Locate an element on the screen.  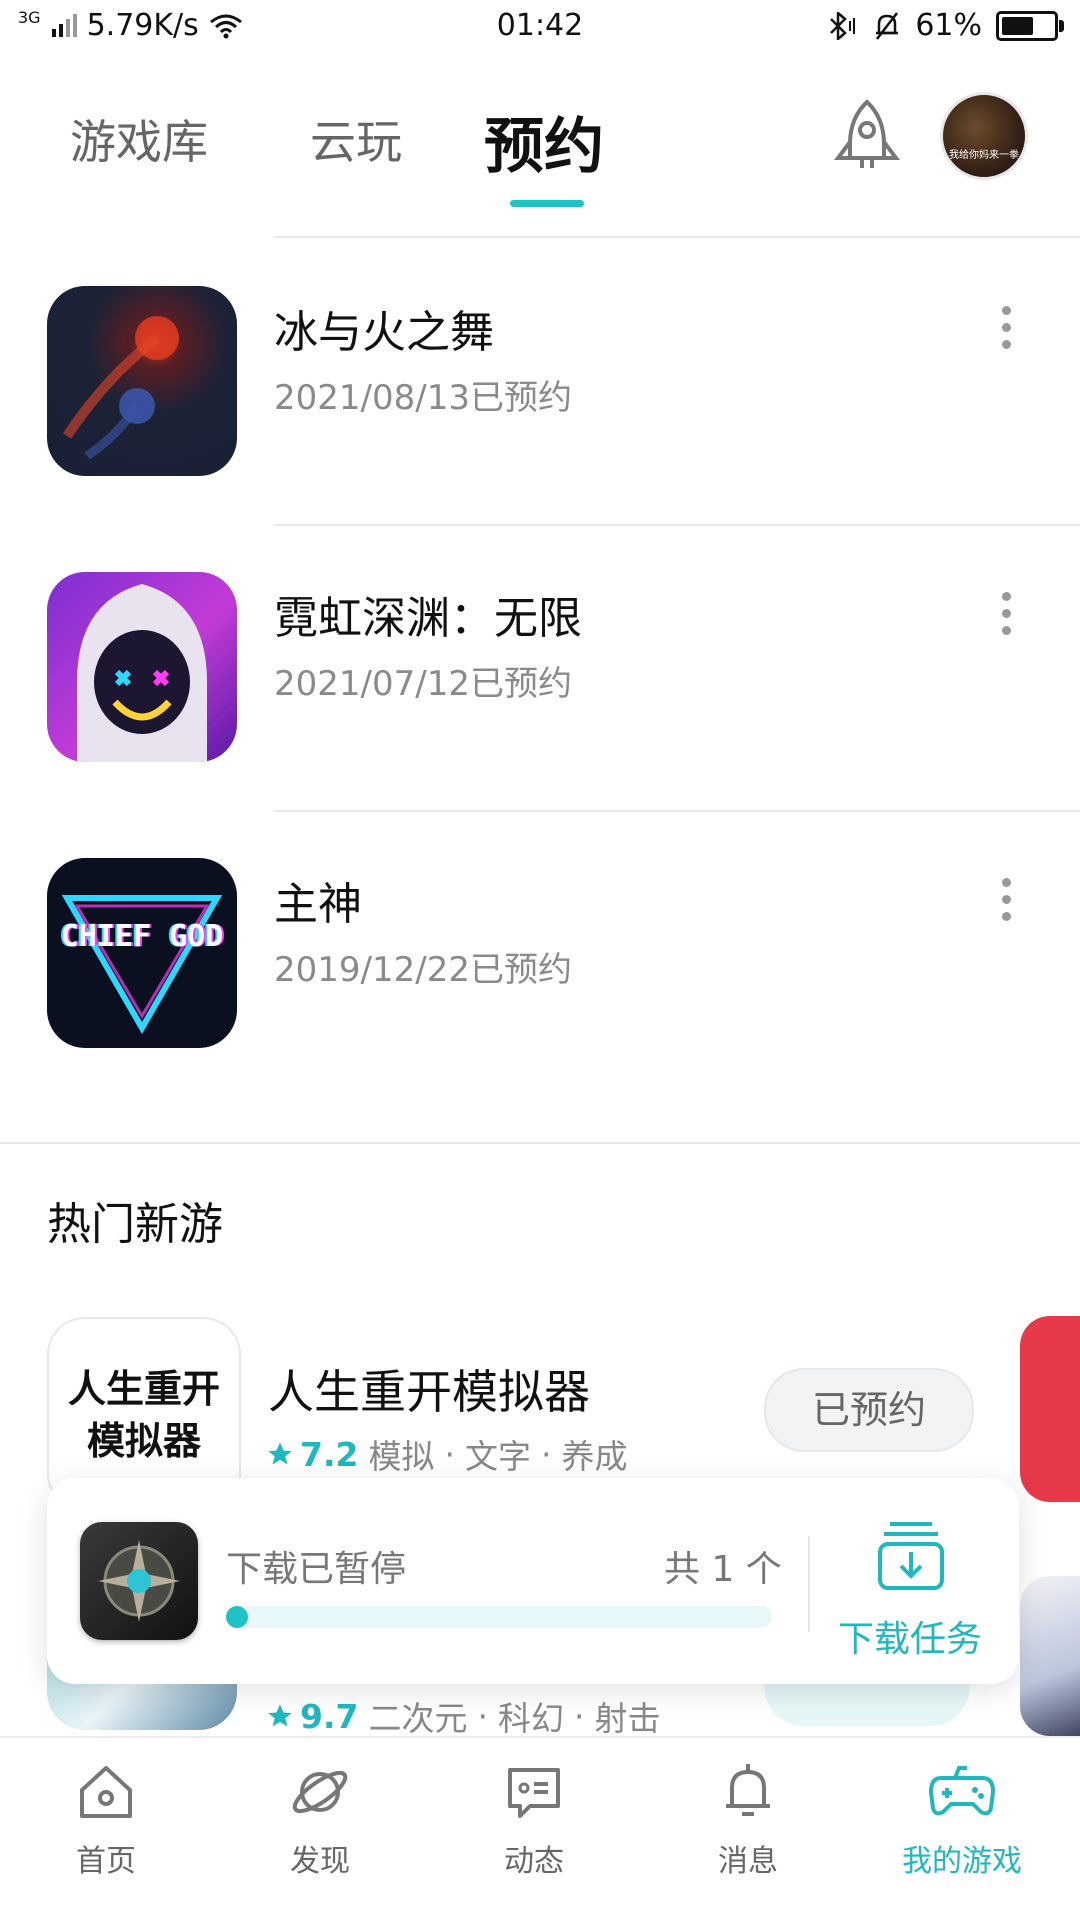
bluetooth-icon is located at coordinates (843, 25).